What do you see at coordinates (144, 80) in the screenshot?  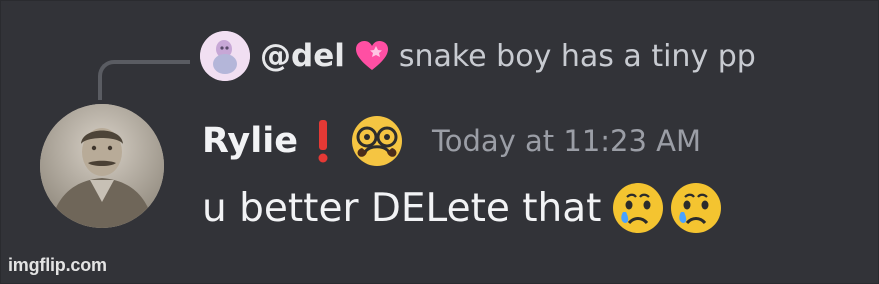 I see `reply-spine` at bounding box center [144, 80].